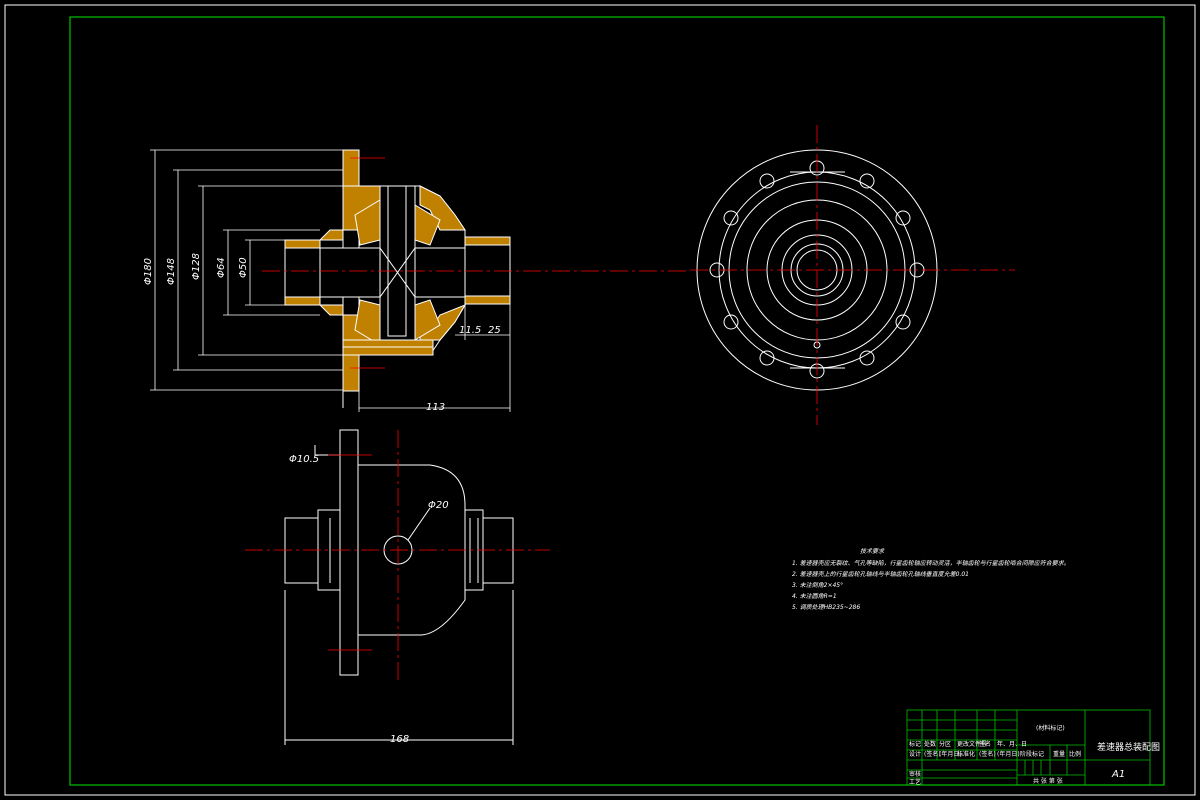 This screenshot has width=1200, height=800. I want to click on dim-d50: Φ50, so click(243, 267).